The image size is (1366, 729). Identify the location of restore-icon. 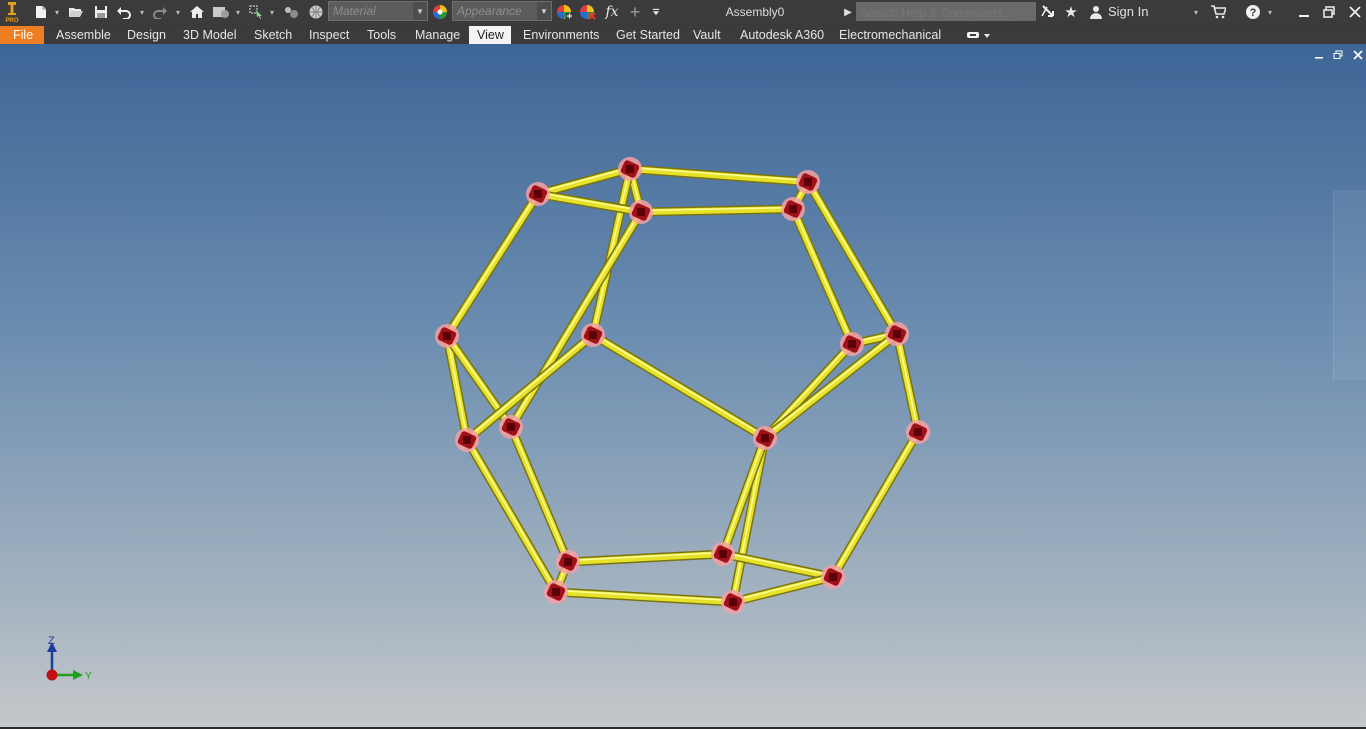
(1329, 12).